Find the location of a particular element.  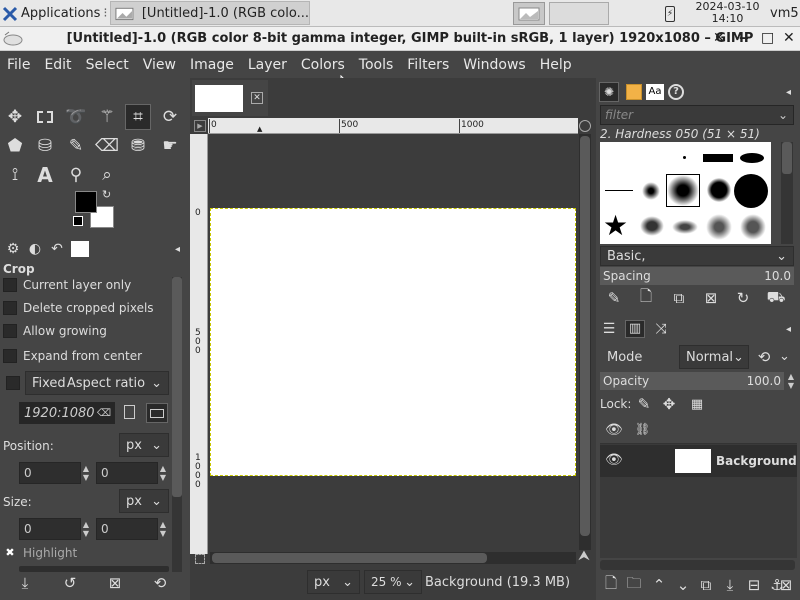

menu-select: Select is located at coordinates (107, 65).